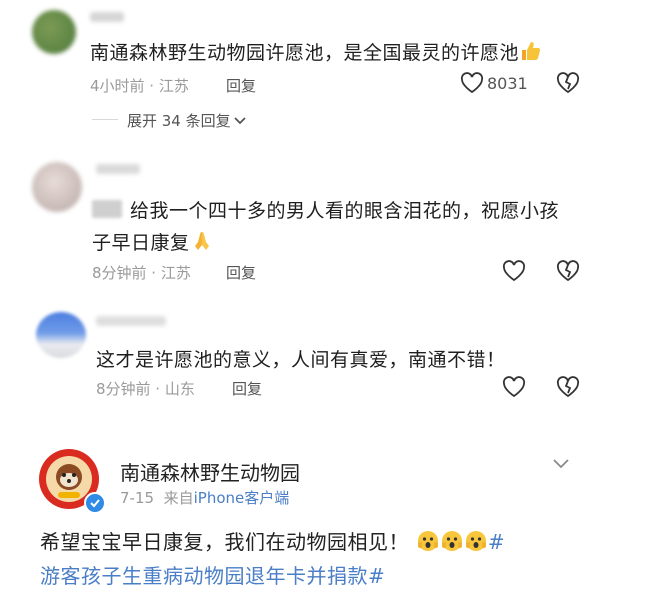 Image resolution: width=652 pixels, height=606 pixels. Describe the element at coordinates (316, 53) in the screenshot. I see `comment-text: 南通森林野生动物园许愿池，是全国最灵的许愿池` at that location.